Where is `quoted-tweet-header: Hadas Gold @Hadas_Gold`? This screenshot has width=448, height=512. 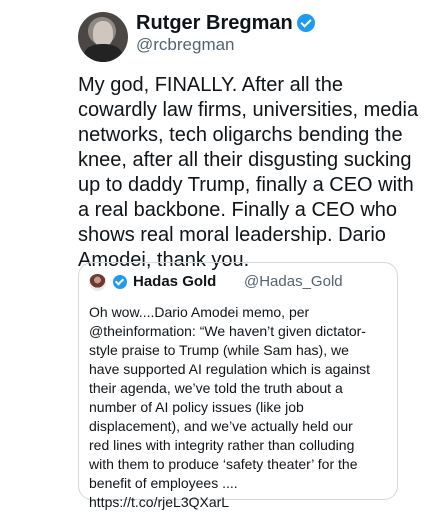
quoted-tweet-header: Hadas Gold @Hadas_Gold is located at coordinates (238, 285).